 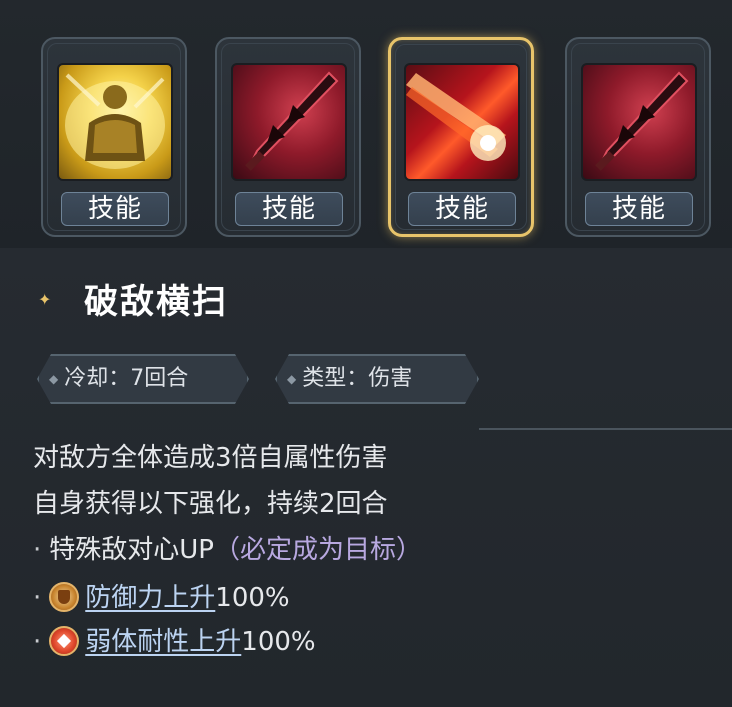 I want to click on cooldown-tag: ◆ 冷却：7回合, so click(x=143, y=379).